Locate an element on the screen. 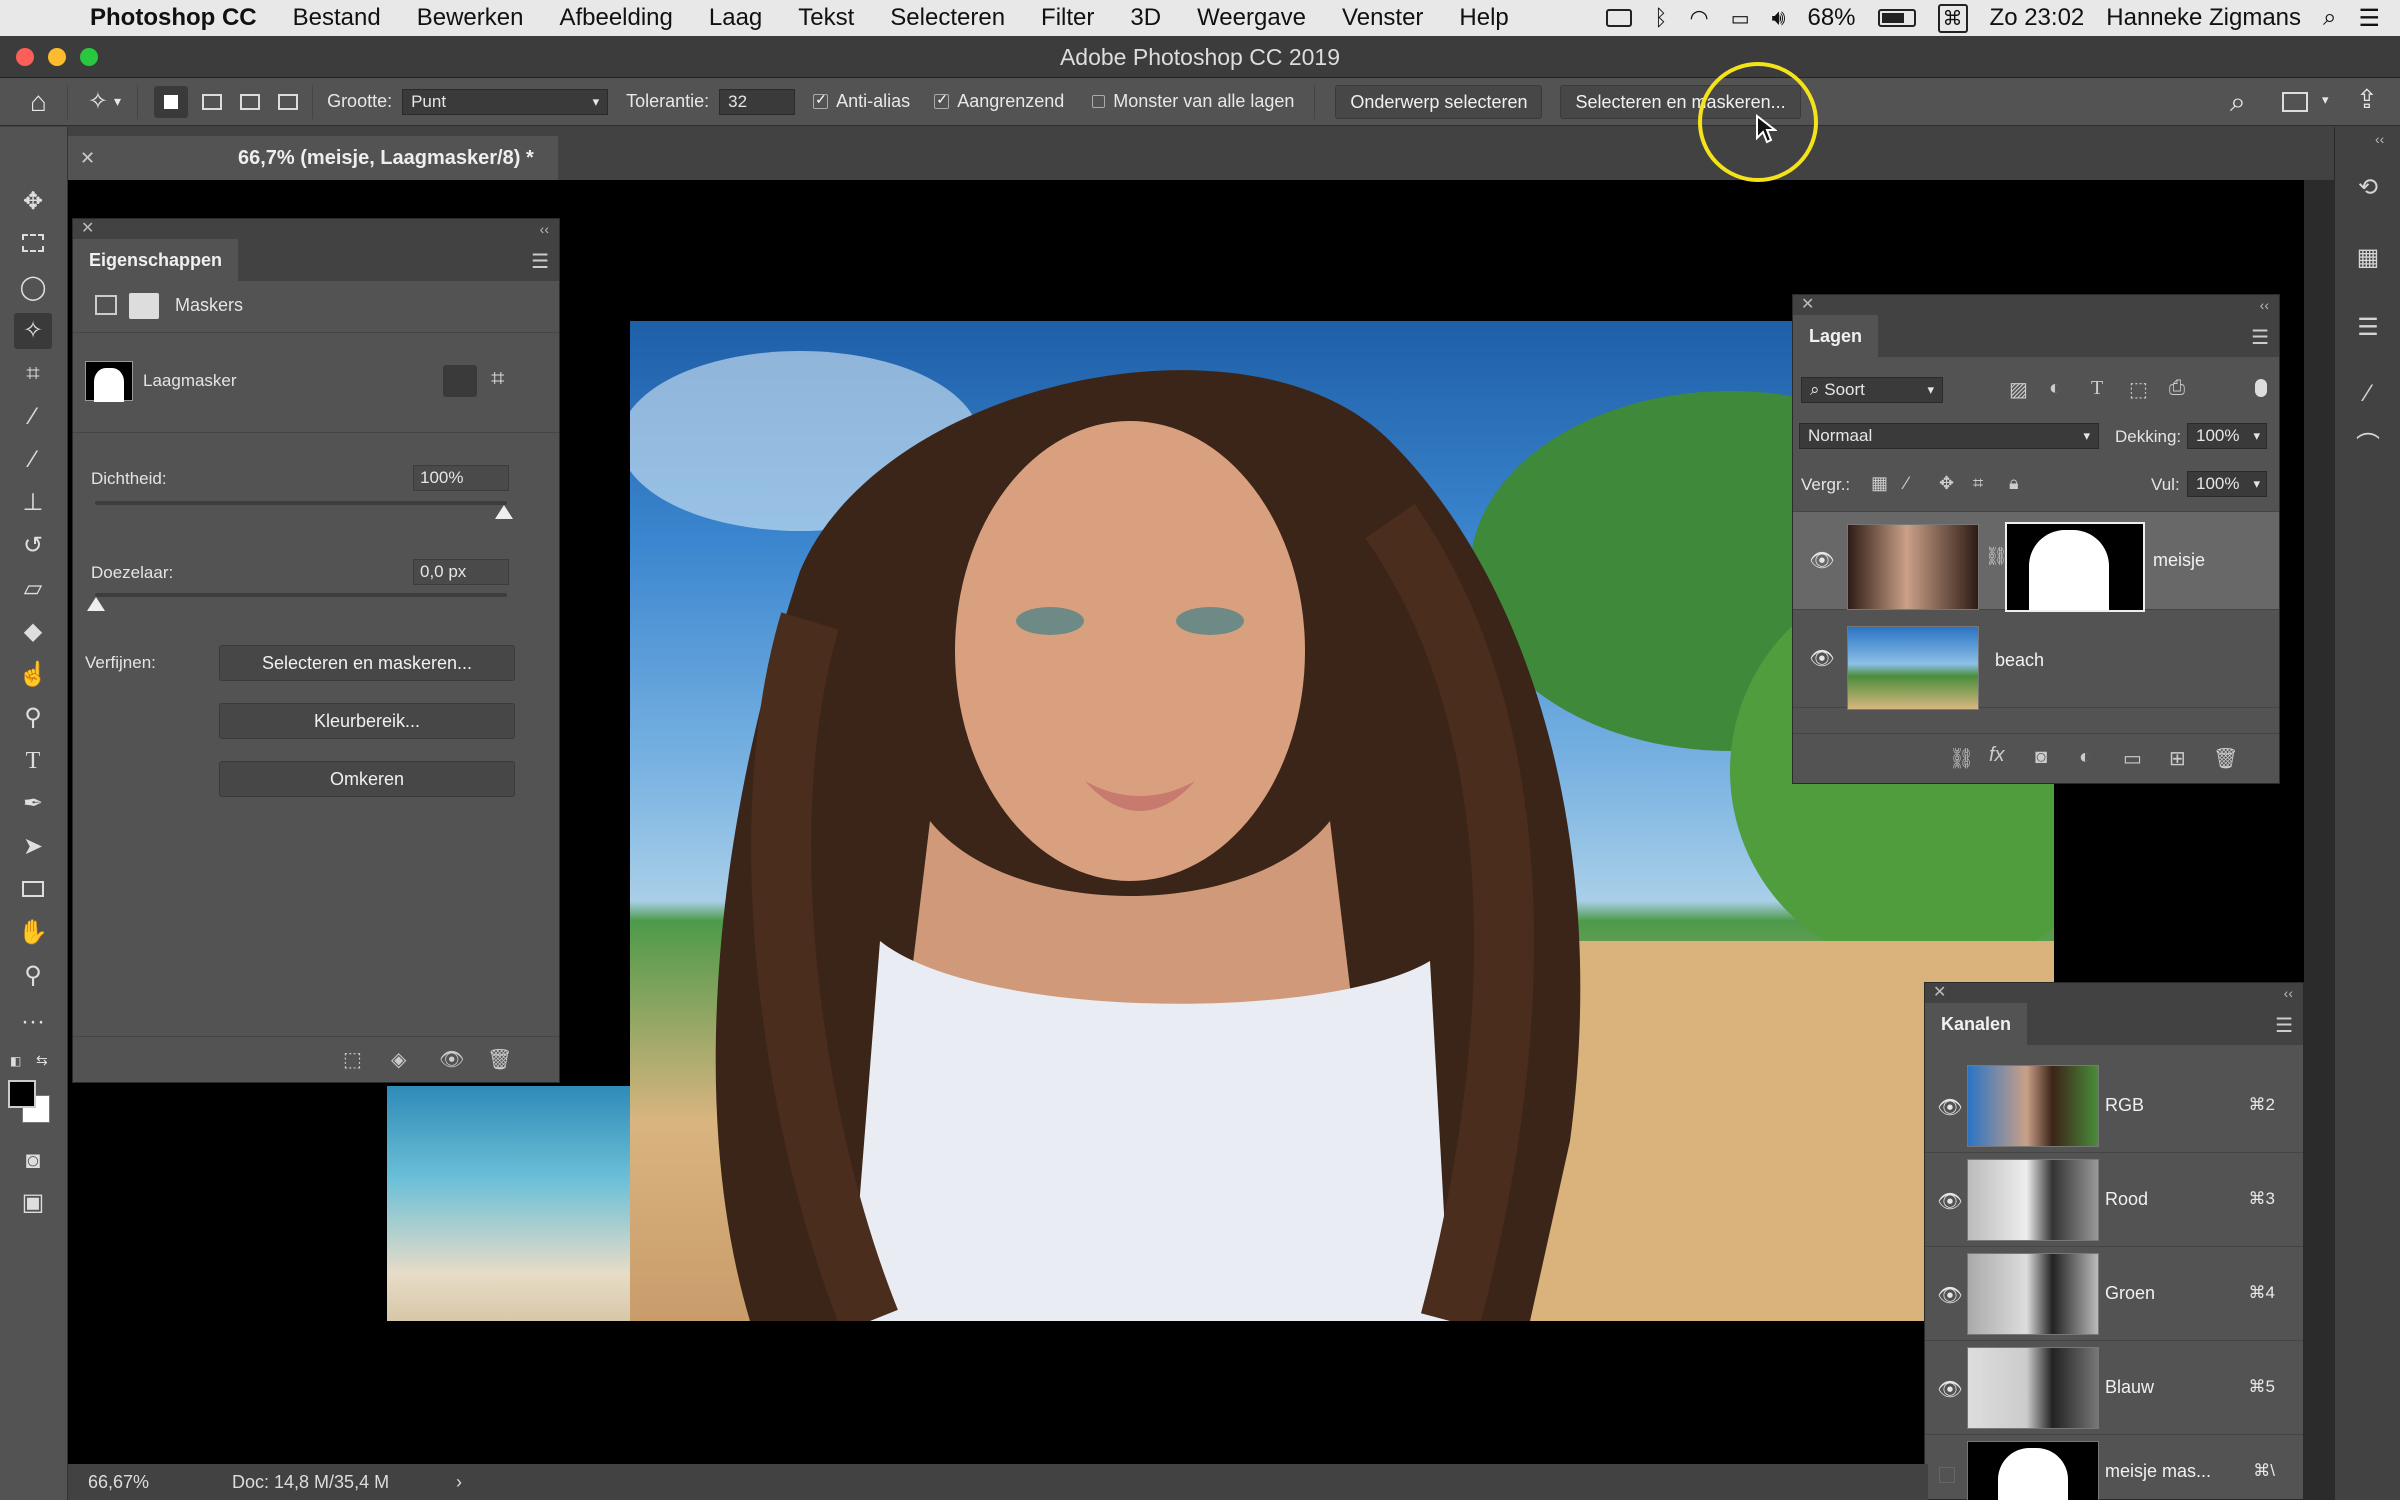 Image resolution: width=2400 pixels, height=1500 pixels. menu-3d: 3D is located at coordinates (1145, 18).